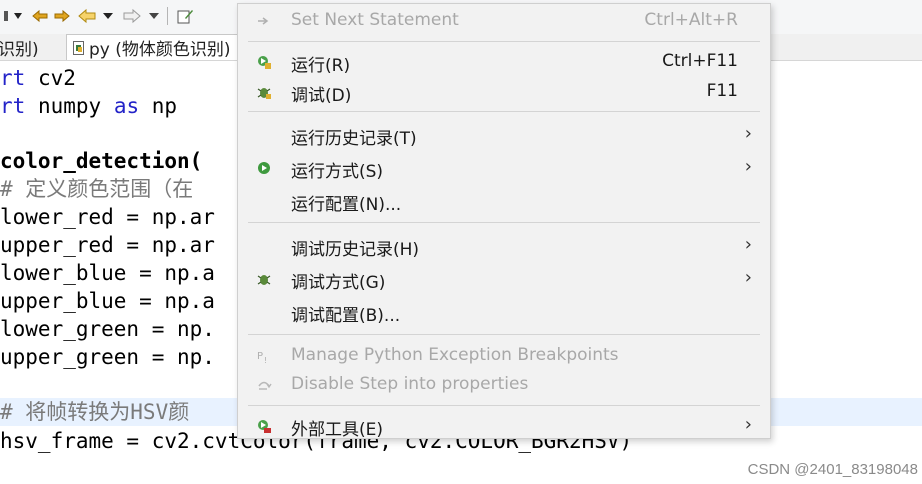 The width and height of the screenshot is (922, 484). What do you see at coordinates (154, 16) in the screenshot?
I see `forward-dropdown-icon` at bounding box center [154, 16].